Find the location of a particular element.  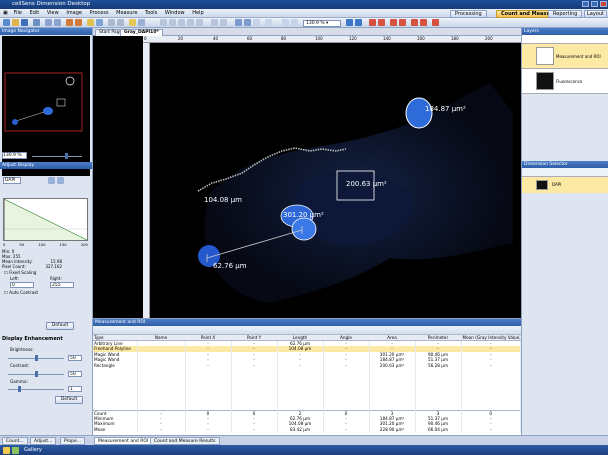

histogram-axis: 0 50 100 150 200 is located at coordinates (45, 244).